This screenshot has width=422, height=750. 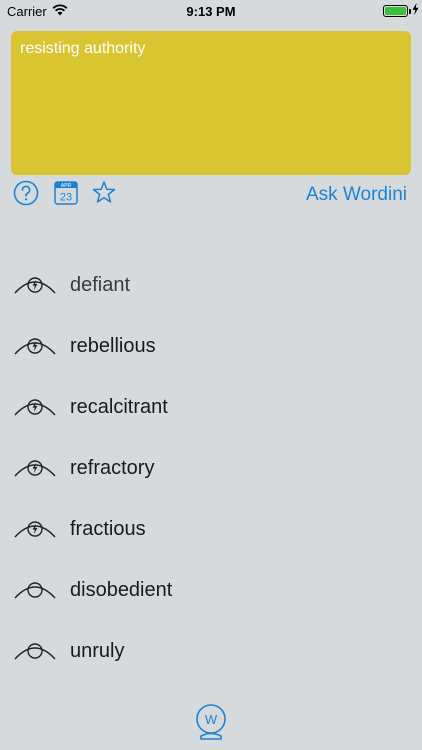 I want to click on calendar-icon: APR 23, so click(x=66, y=193).